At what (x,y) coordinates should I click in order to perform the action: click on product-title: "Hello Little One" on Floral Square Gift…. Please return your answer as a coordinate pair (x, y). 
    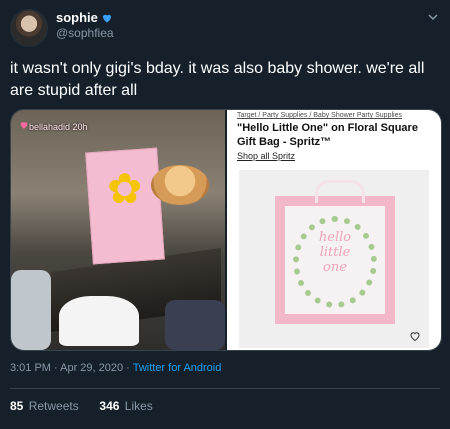
    Looking at the image, I should click on (327, 135).